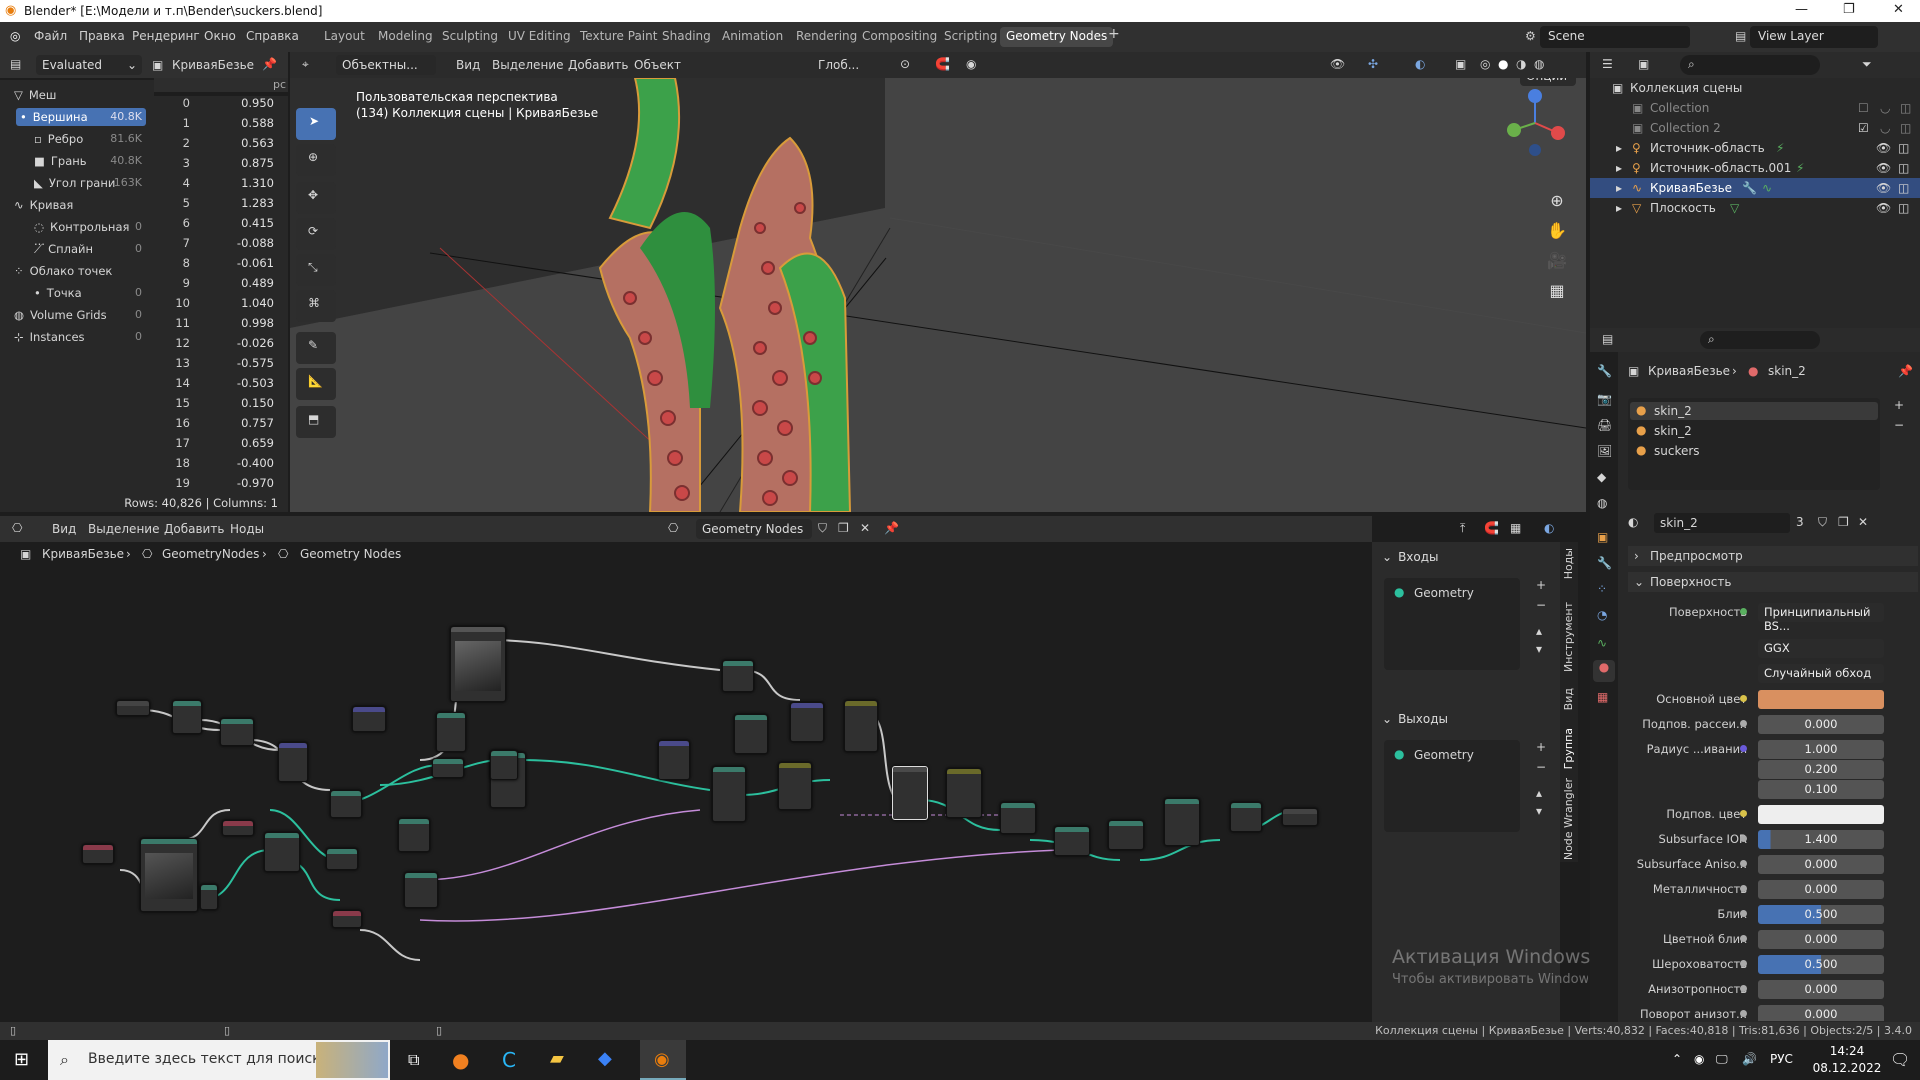 The height and width of the screenshot is (1080, 1920). I want to click on select-box-tool: ➤, so click(316, 124).